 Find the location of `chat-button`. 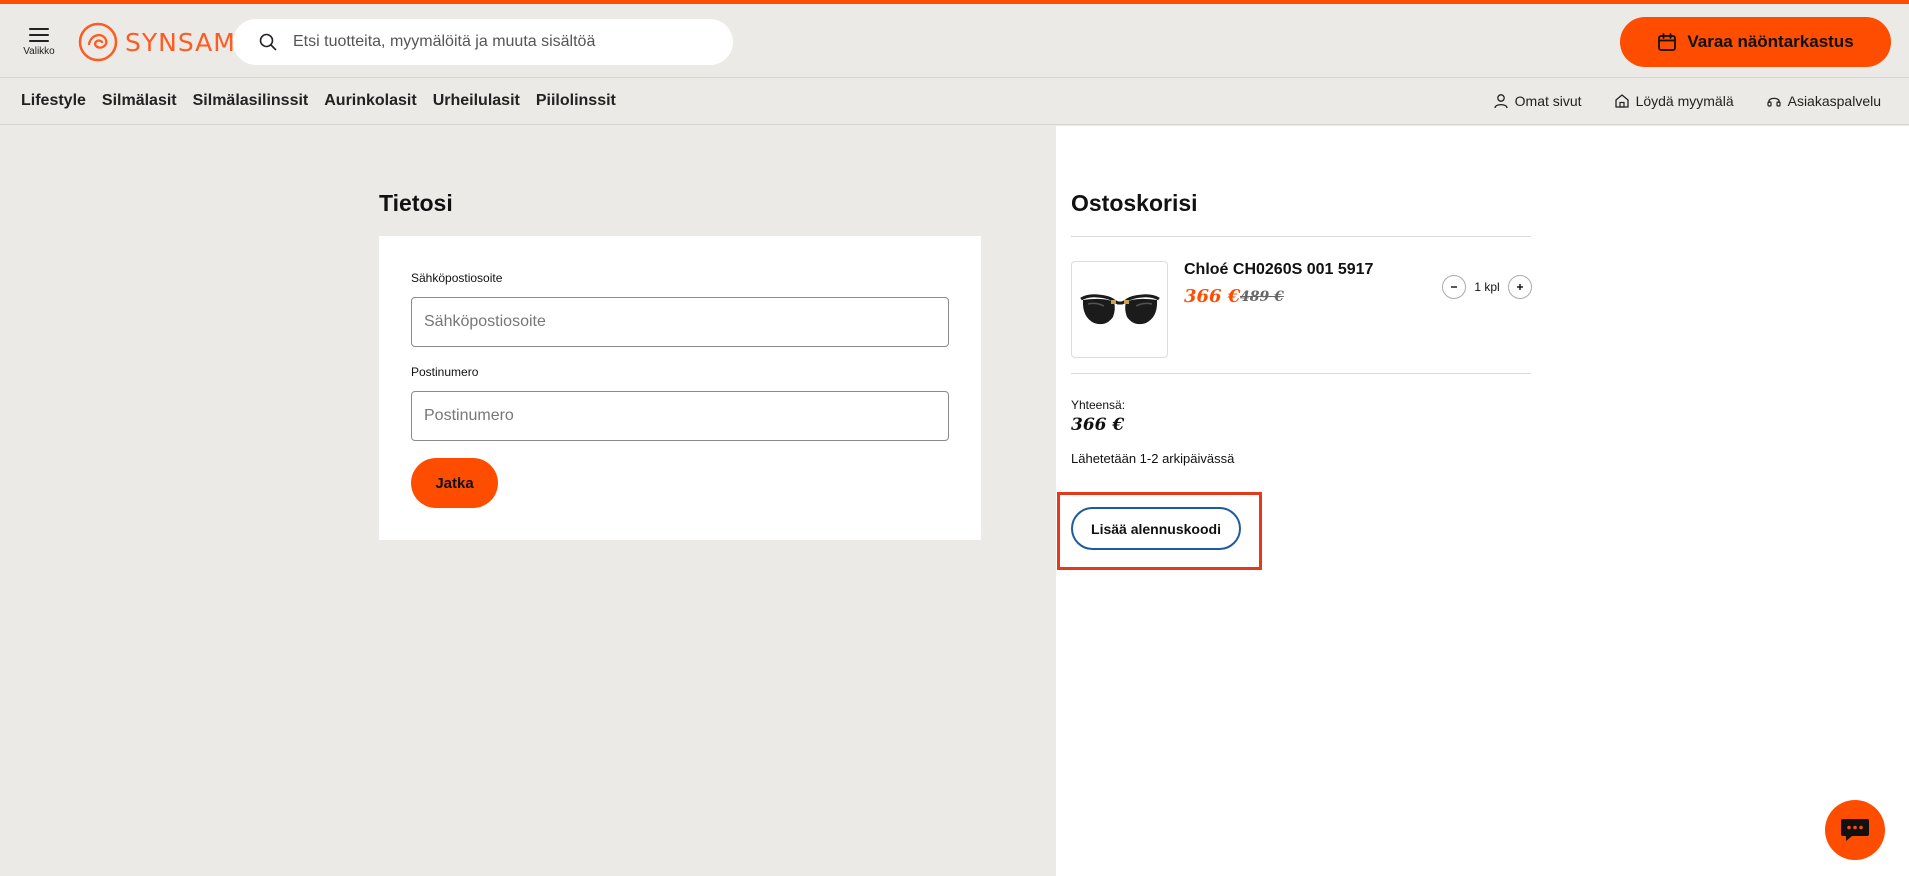

chat-button is located at coordinates (1855, 830).